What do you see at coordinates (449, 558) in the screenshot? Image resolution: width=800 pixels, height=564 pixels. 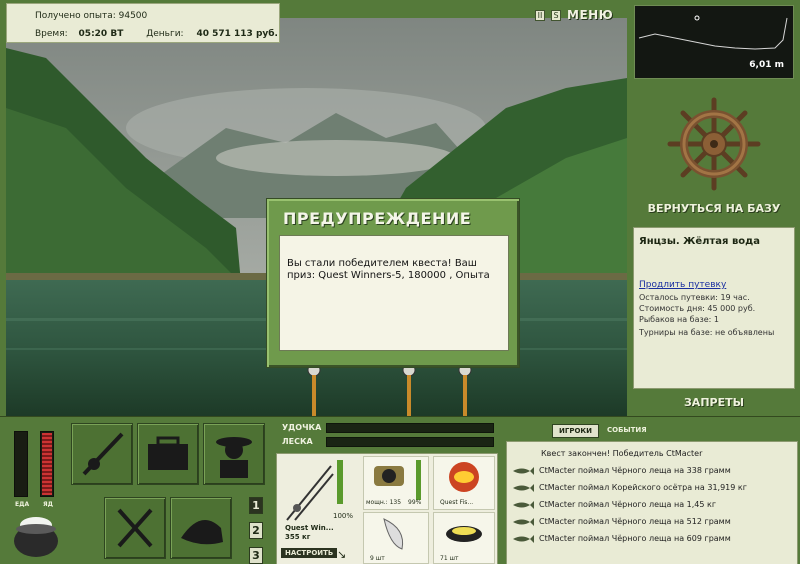 I see `lure-count: 71 шт` at bounding box center [449, 558].